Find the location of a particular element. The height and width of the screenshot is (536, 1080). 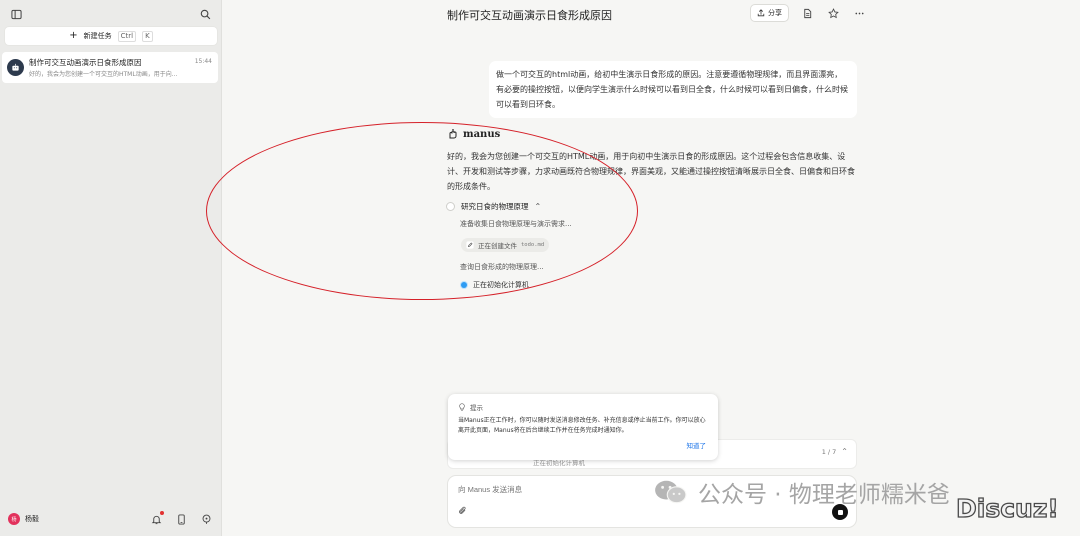

tip-header: 提示 is located at coordinates (470, 407).